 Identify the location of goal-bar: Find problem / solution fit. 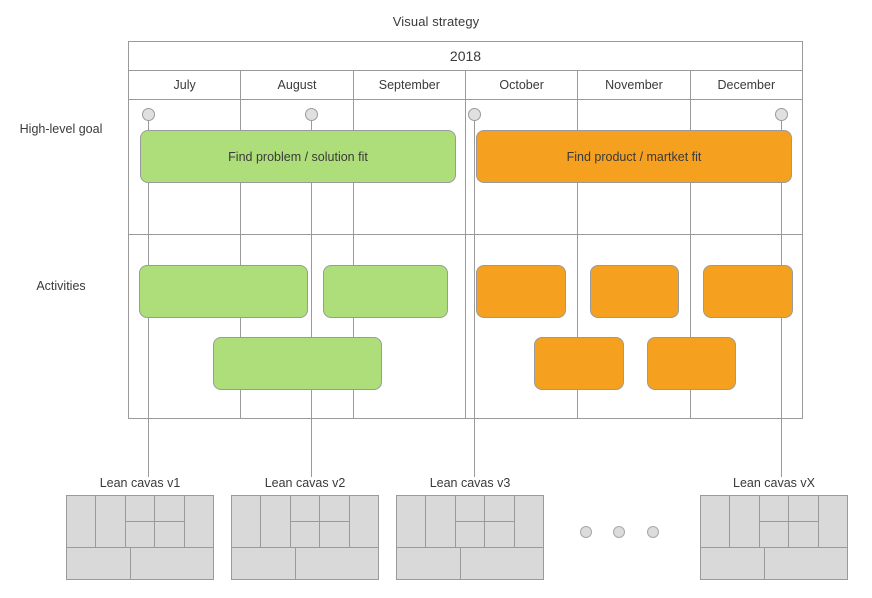
(298, 156).